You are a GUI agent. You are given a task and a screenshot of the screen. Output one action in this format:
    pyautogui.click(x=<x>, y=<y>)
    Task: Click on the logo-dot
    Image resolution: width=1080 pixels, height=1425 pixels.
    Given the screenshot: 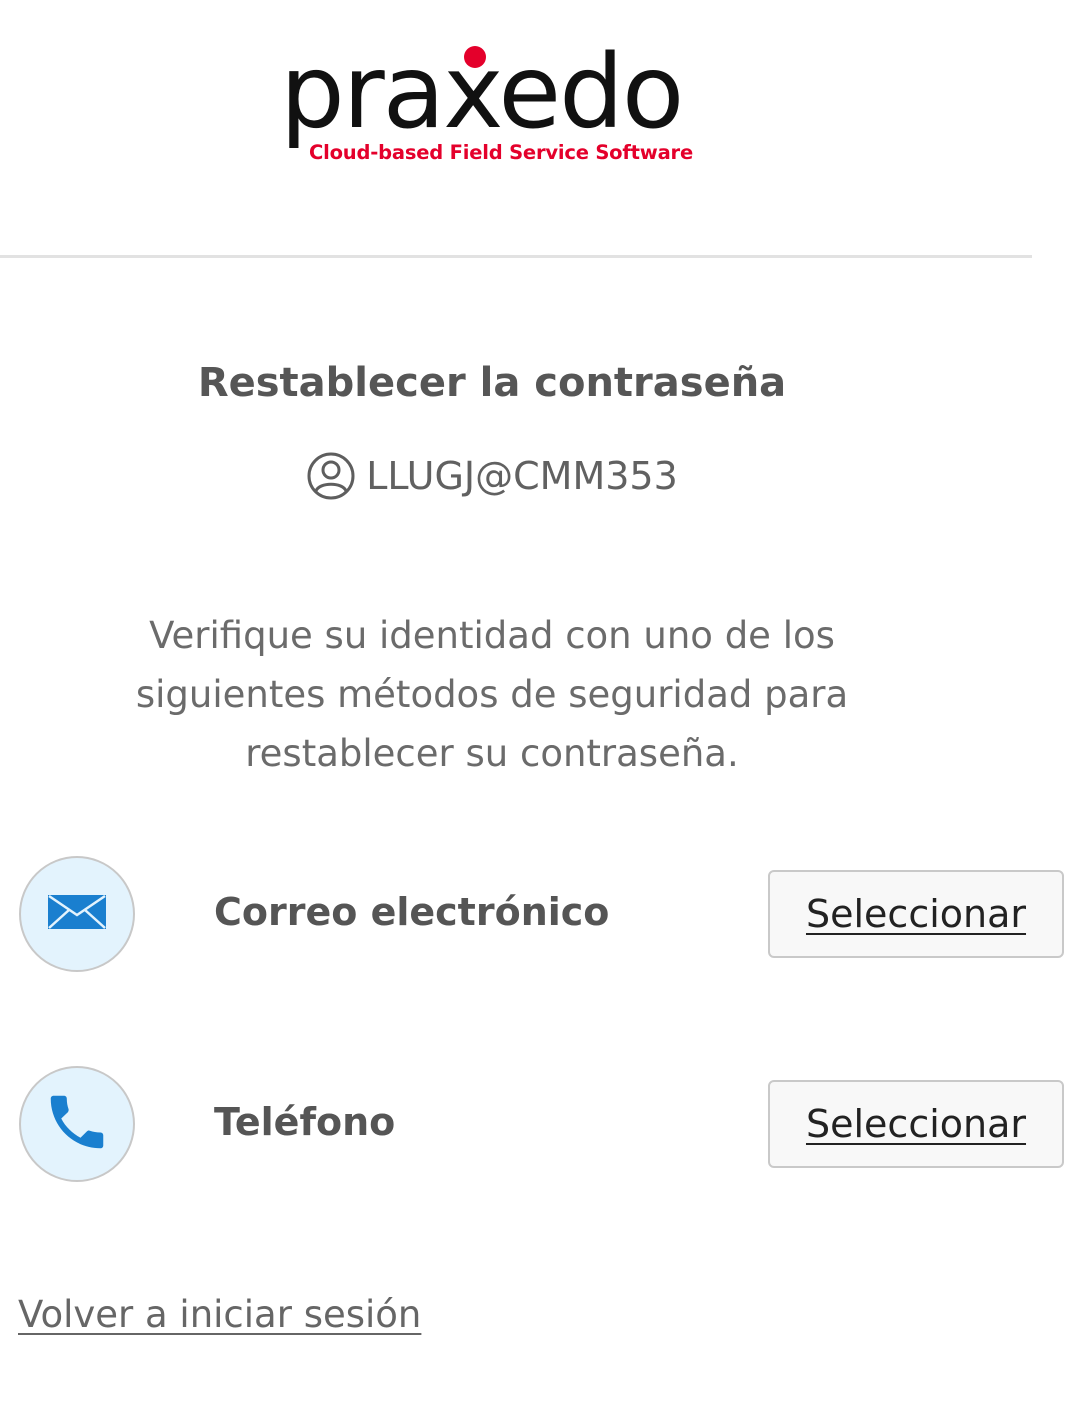 What is the action you would take?
    pyautogui.click(x=475, y=57)
    